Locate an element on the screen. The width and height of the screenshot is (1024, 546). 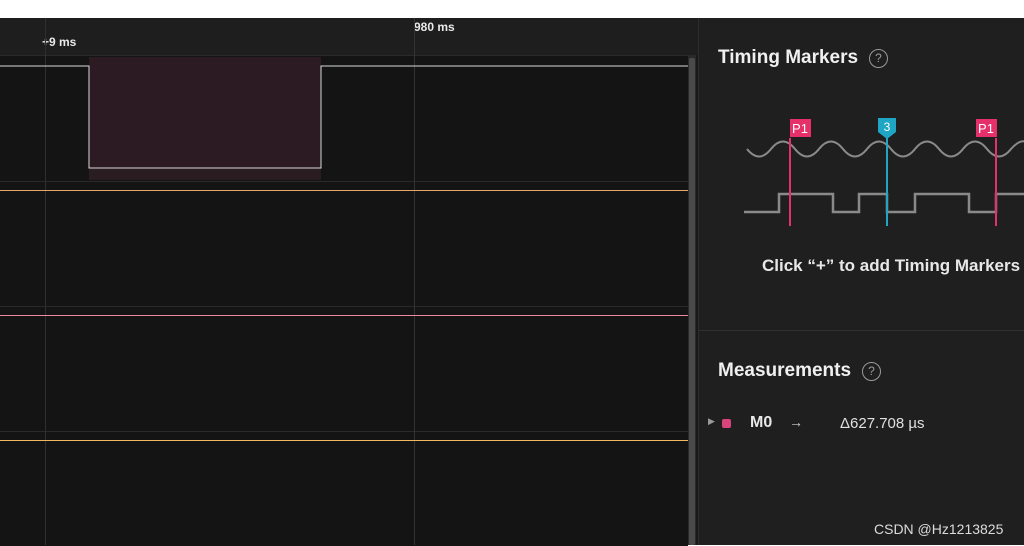
measurement-color-swatch is located at coordinates (726, 423).